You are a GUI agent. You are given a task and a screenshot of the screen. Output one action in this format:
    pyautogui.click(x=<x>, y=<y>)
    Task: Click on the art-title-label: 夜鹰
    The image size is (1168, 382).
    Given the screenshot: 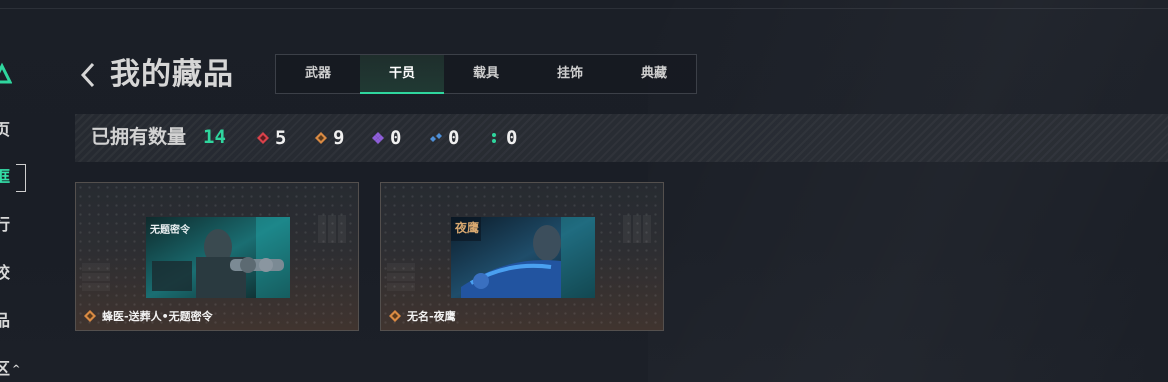 What is the action you would take?
    pyautogui.click(x=467, y=228)
    